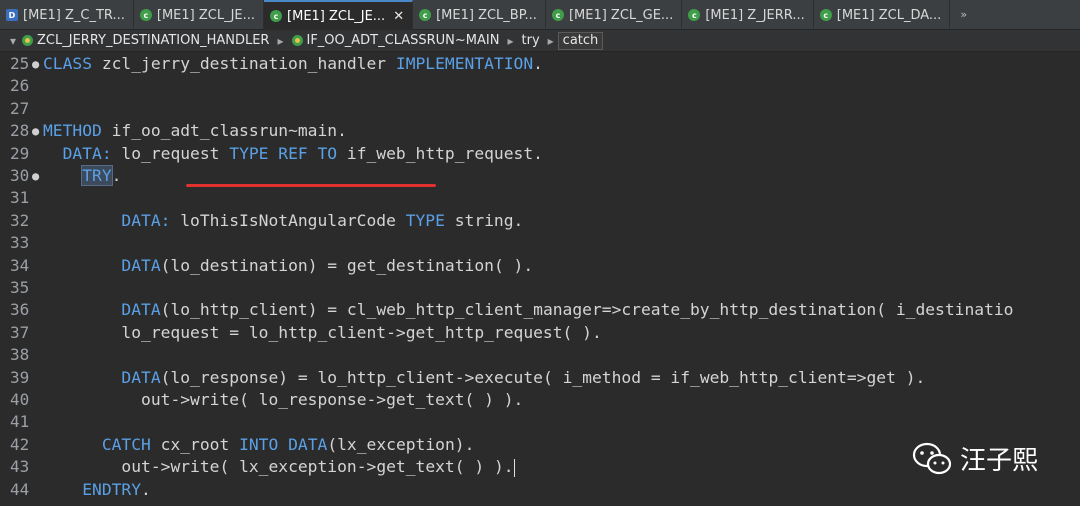  Describe the element at coordinates (479, 220) in the screenshot. I see `code-token: string` at that location.